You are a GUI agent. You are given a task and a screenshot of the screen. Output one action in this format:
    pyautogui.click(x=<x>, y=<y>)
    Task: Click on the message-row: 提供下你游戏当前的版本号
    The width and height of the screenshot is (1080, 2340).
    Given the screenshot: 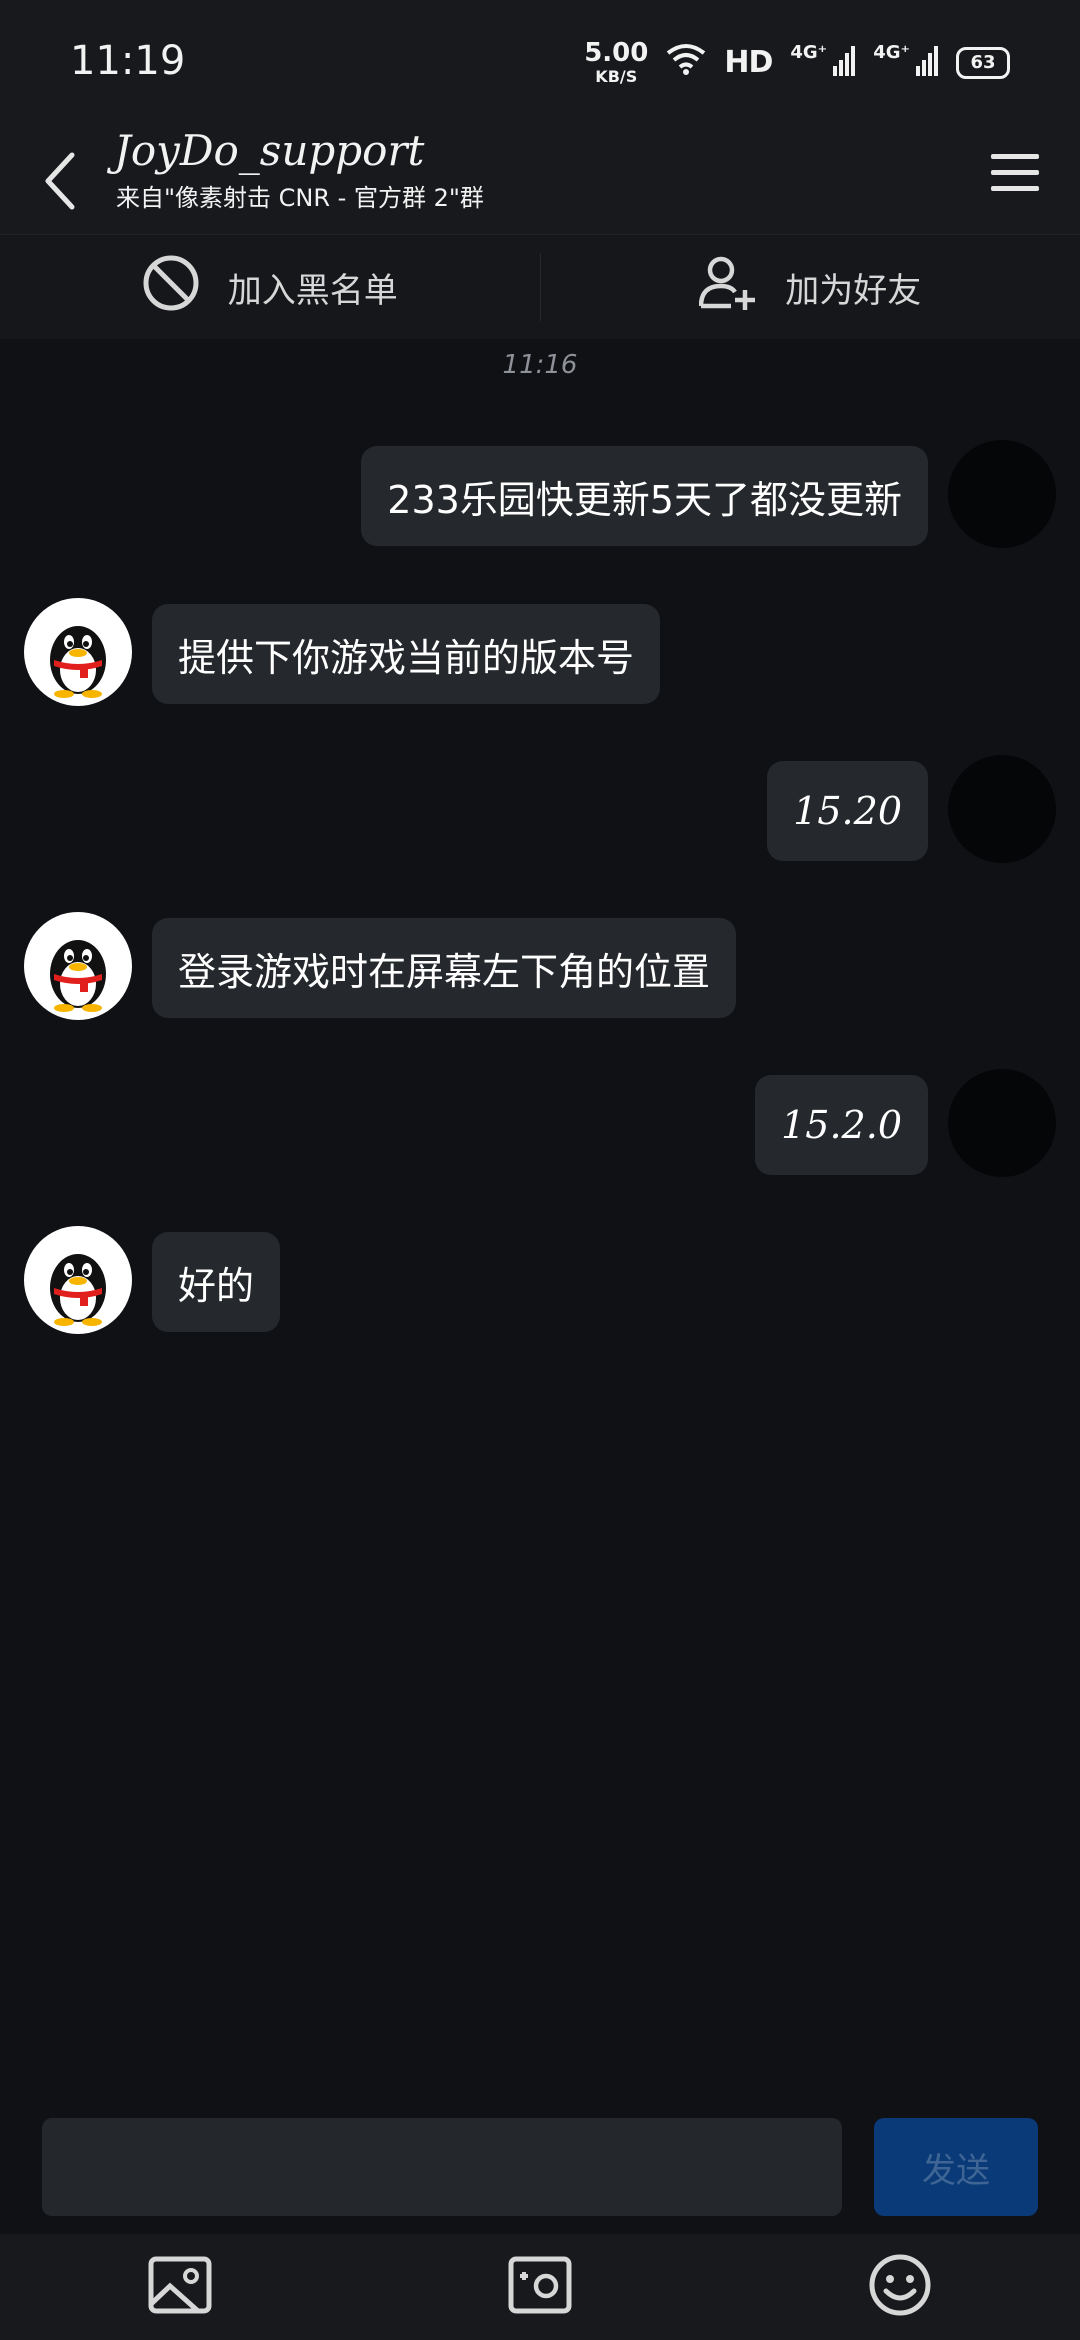 What is the action you would take?
    pyautogui.click(x=540, y=653)
    